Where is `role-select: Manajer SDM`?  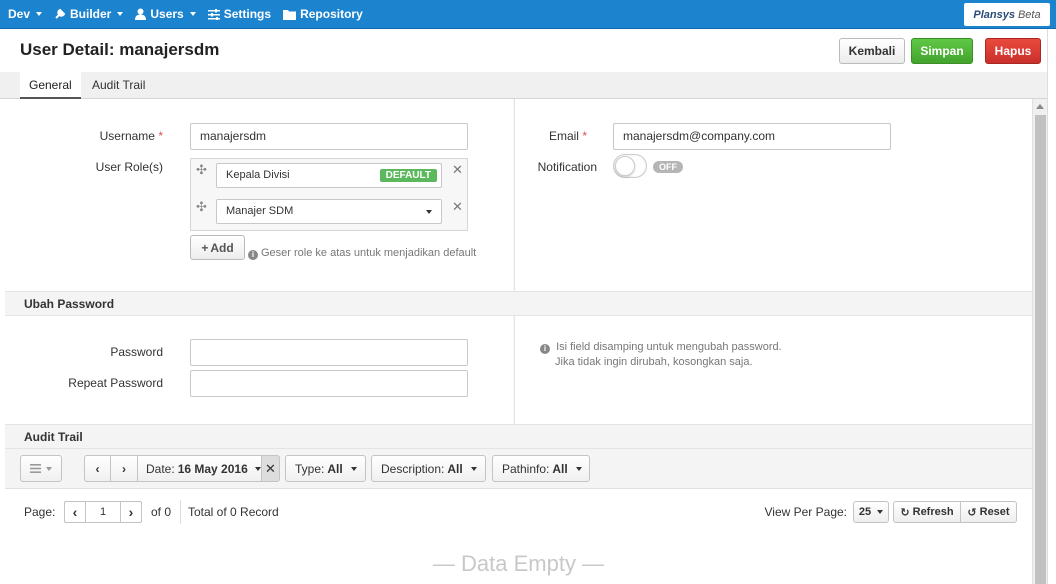 role-select: Manajer SDM is located at coordinates (329, 211).